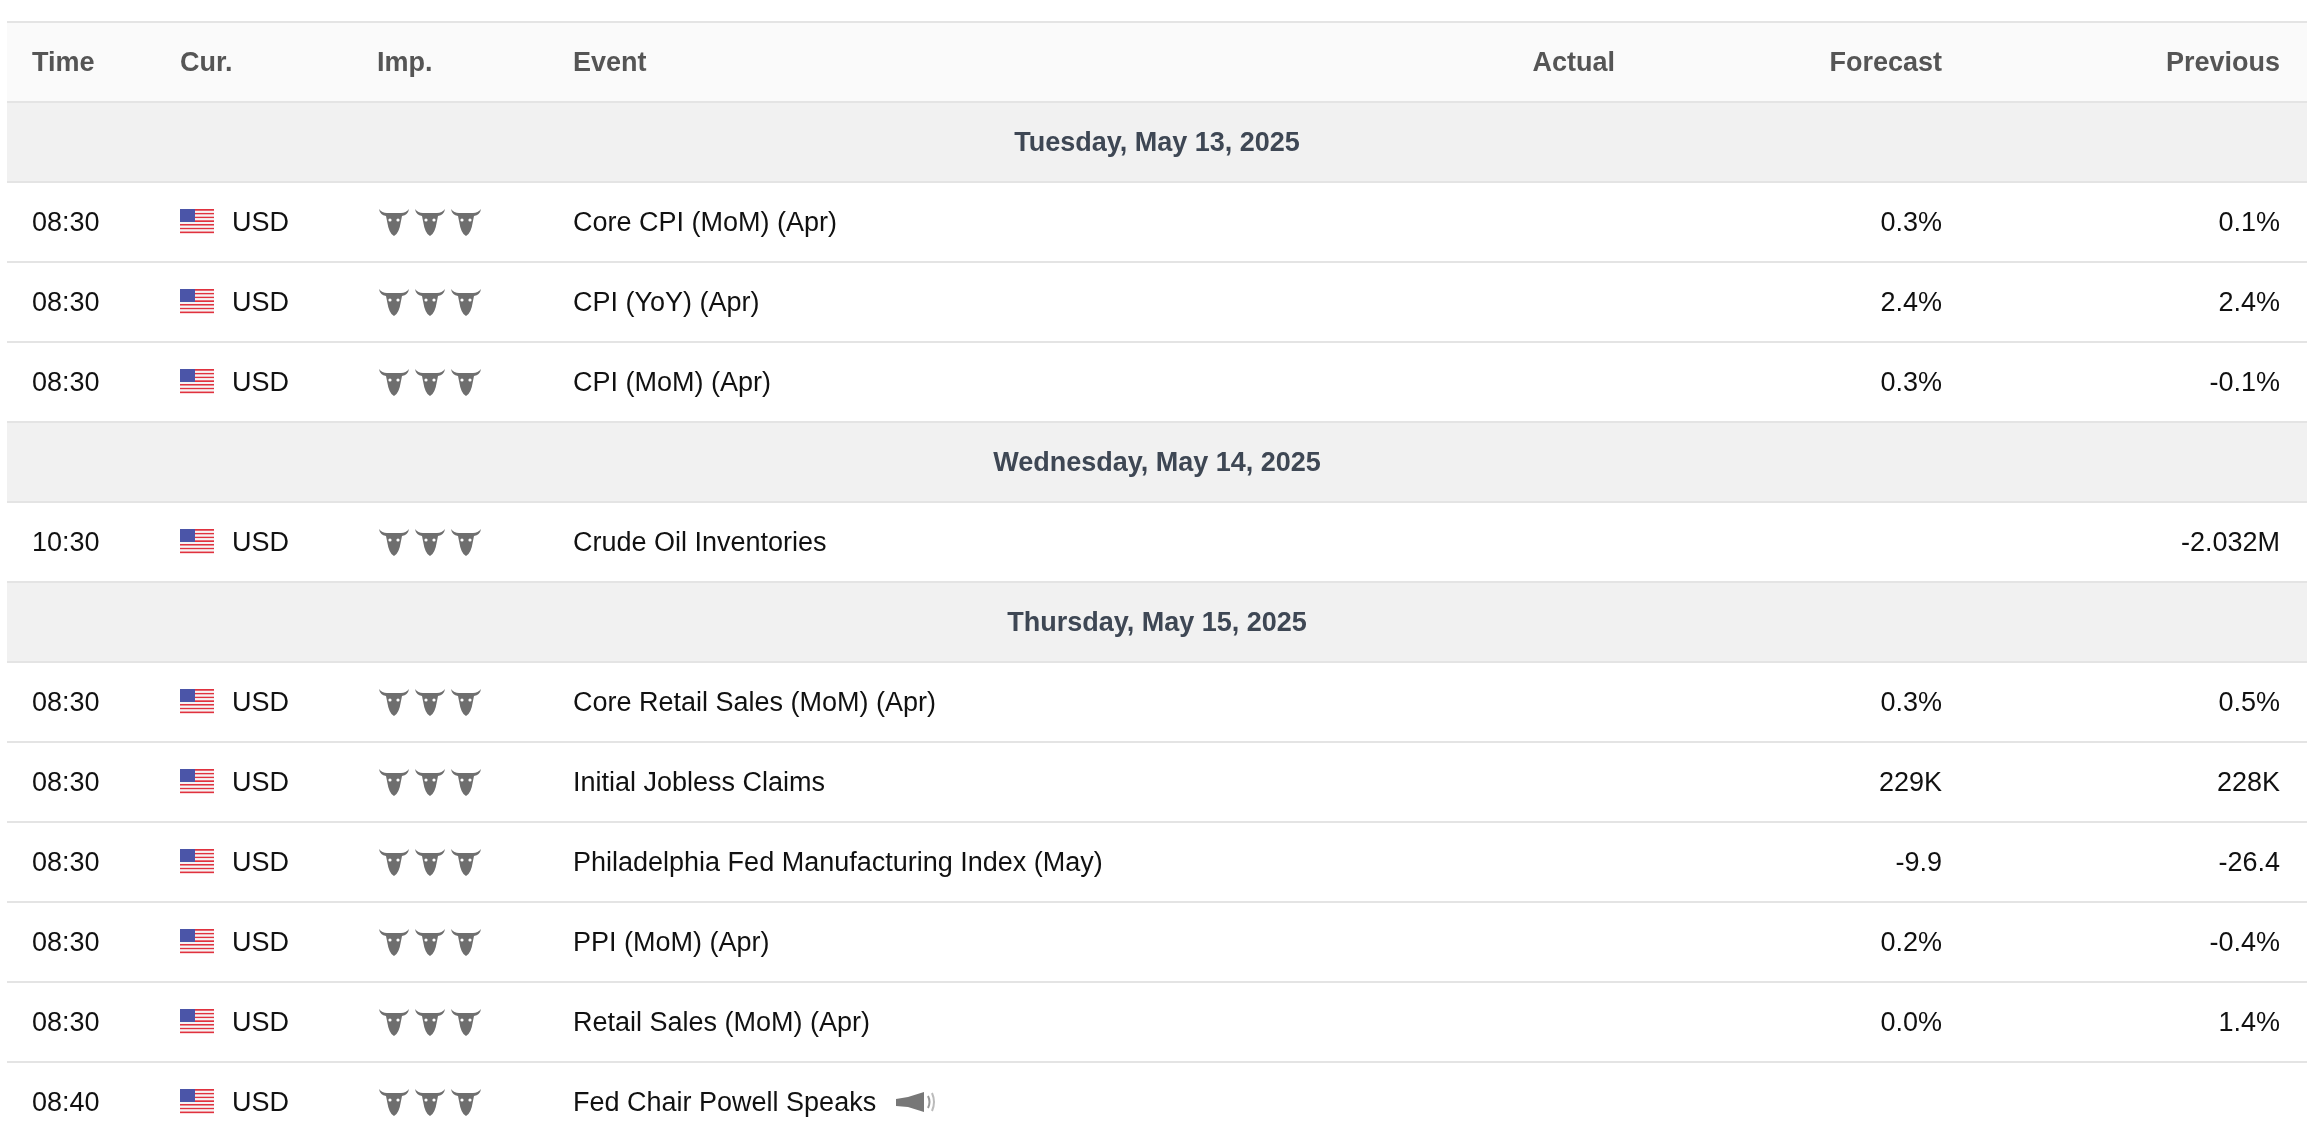 The width and height of the screenshot is (2307, 1140). What do you see at coordinates (450, 62) in the screenshot?
I see `column-header: Imp.` at bounding box center [450, 62].